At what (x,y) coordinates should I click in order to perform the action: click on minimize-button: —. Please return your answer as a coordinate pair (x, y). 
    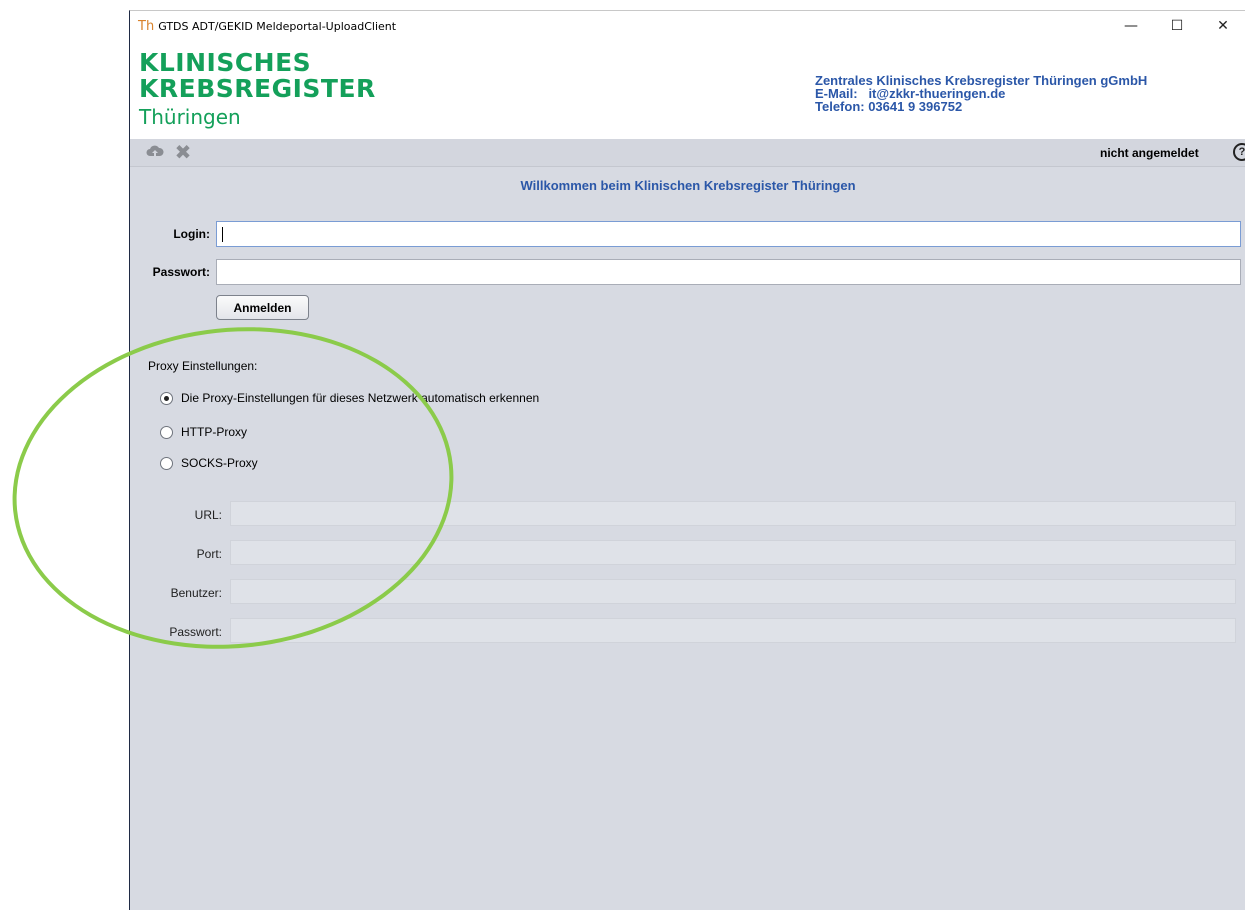
    Looking at the image, I should click on (1131, 26).